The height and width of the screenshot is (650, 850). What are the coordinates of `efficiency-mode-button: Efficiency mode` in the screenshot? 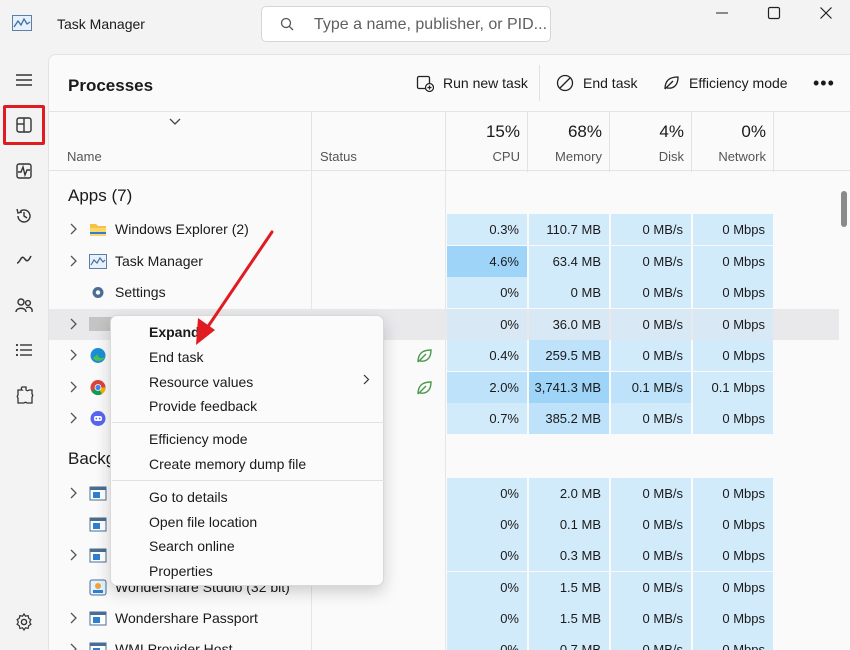 It's located at (725, 83).